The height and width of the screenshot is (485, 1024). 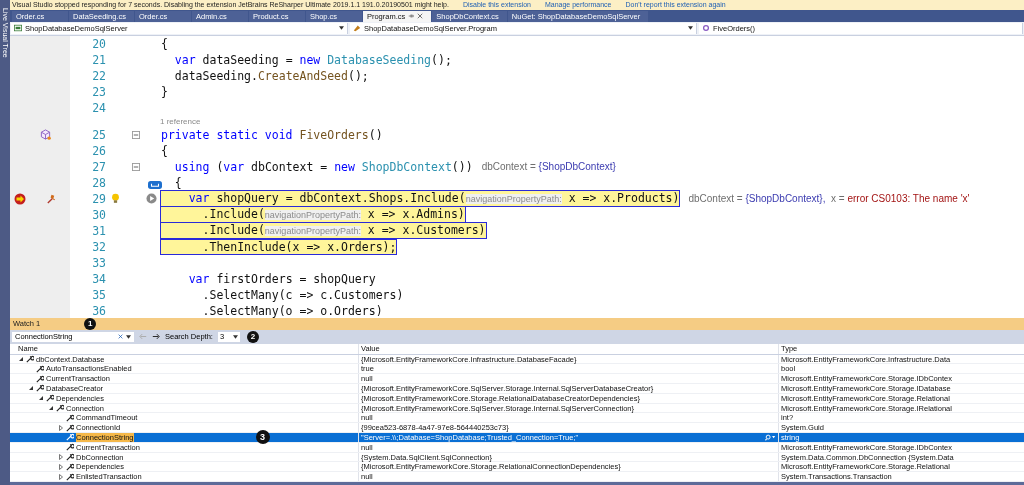 I want to click on code-line: .SelectMany(c => c.Customers), so click(x=303, y=294).